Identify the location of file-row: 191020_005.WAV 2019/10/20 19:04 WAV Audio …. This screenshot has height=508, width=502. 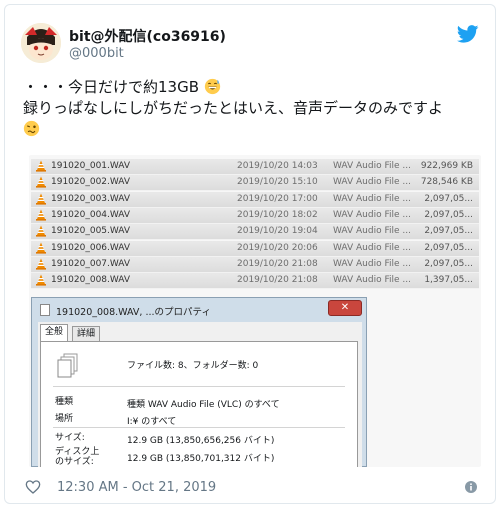
(255, 232).